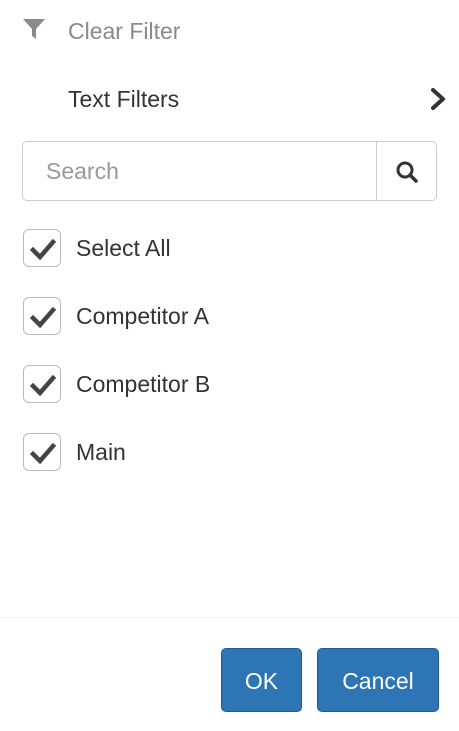 The height and width of the screenshot is (731, 459). What do you see at coordinates (101, 452) in the screenshot?
I see `checklist-item-label: Main` at bounding box center [101, 452].